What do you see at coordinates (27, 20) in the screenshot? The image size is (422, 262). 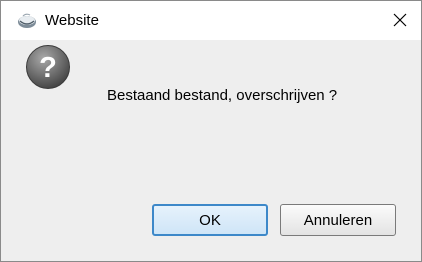 I see `java-coffee-cup-icon` at bounding box center [27, 20].